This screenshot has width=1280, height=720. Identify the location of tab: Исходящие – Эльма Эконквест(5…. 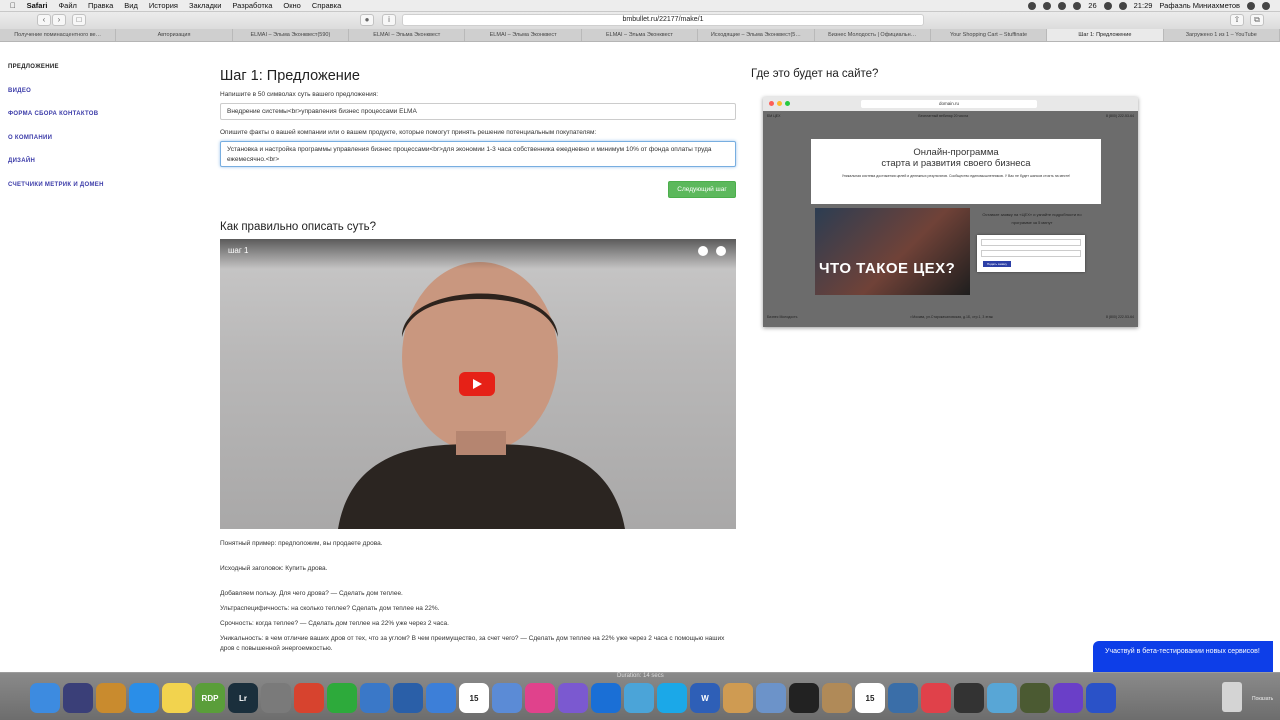
(756, 35).